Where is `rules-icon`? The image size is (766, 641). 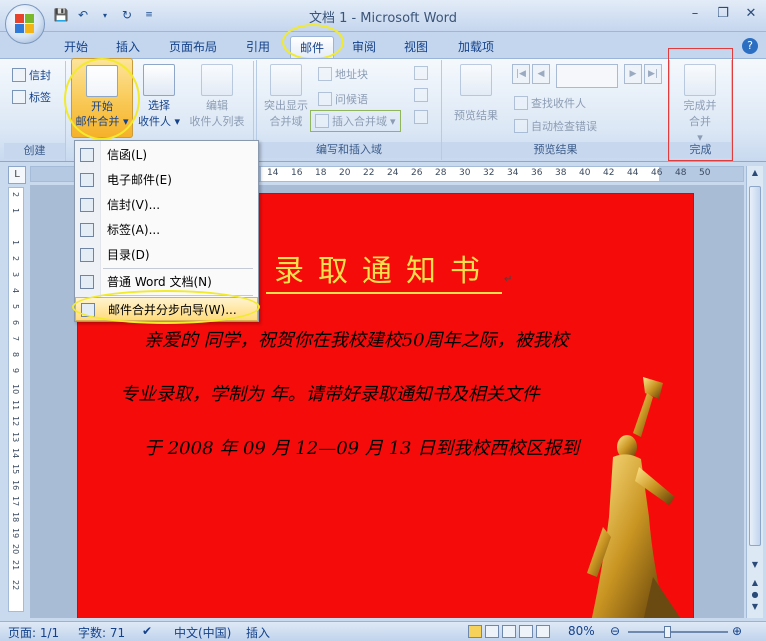
rules-icon is located at coordinates (421, 73).